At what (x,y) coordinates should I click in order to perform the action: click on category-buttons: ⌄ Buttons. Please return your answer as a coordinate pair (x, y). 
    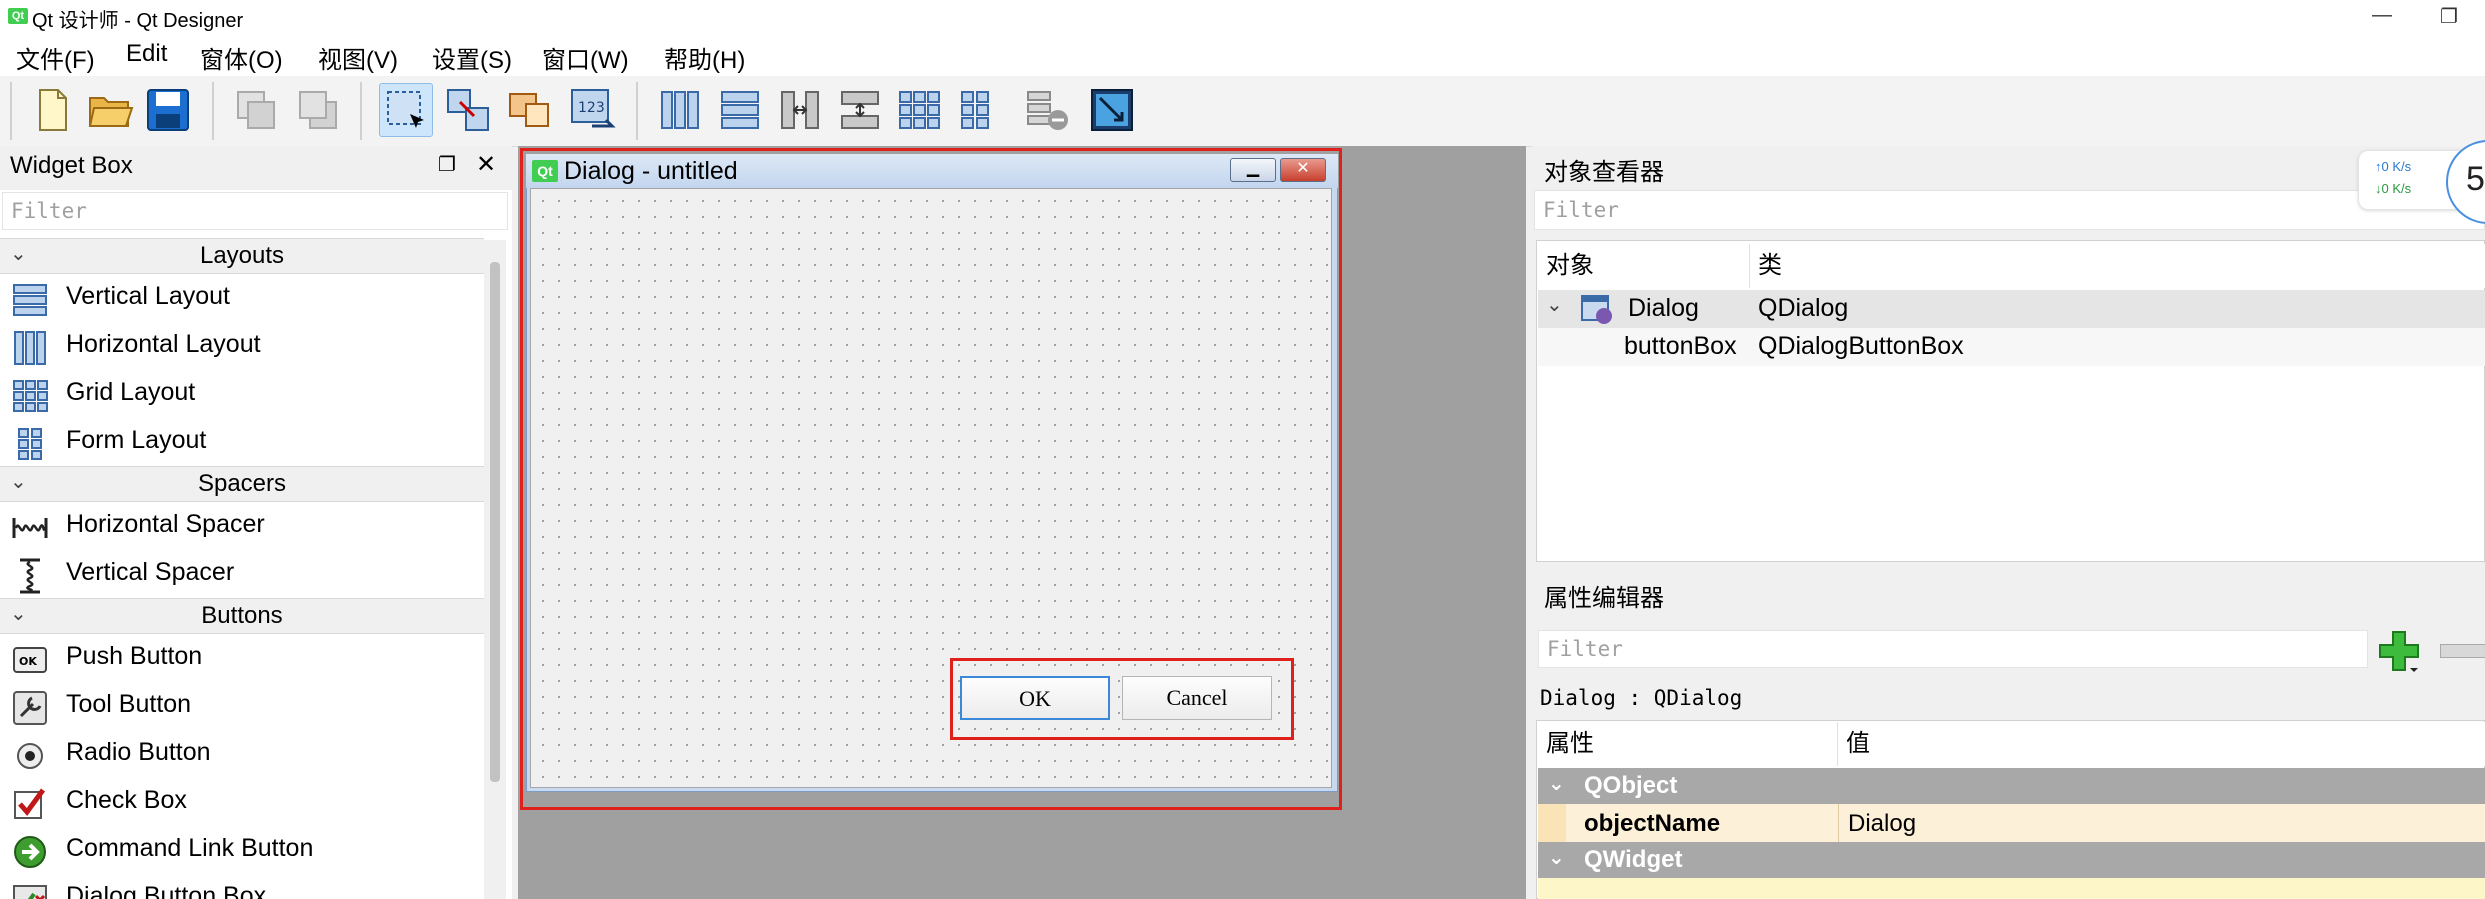
    Looking at the image, I should click on (242, 616).